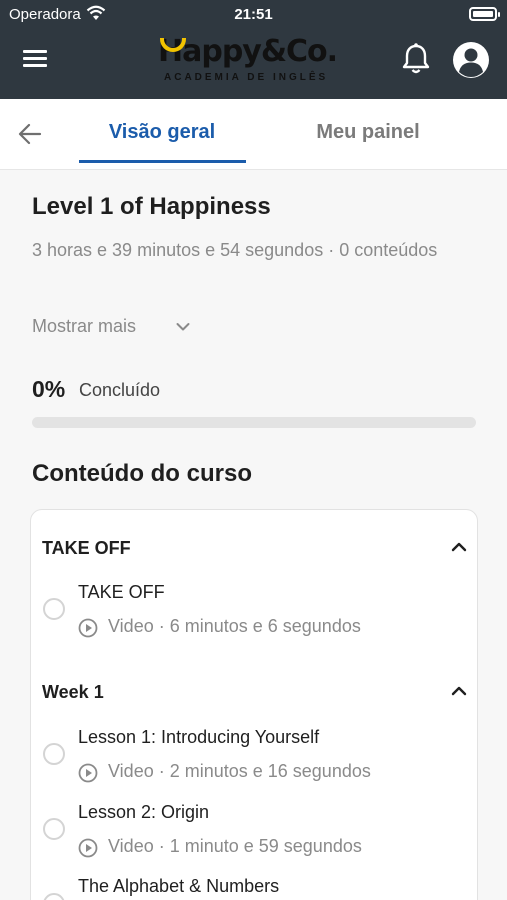  Describe the element at coordinates (253, 134) in the screenshot. I see `tab-bar: Visão geral Meu painel` at that location.